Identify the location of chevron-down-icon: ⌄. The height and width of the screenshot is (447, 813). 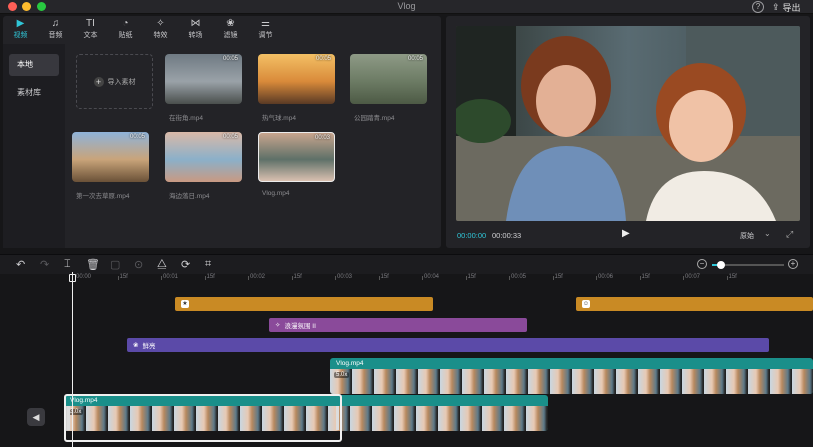
(767, 233).